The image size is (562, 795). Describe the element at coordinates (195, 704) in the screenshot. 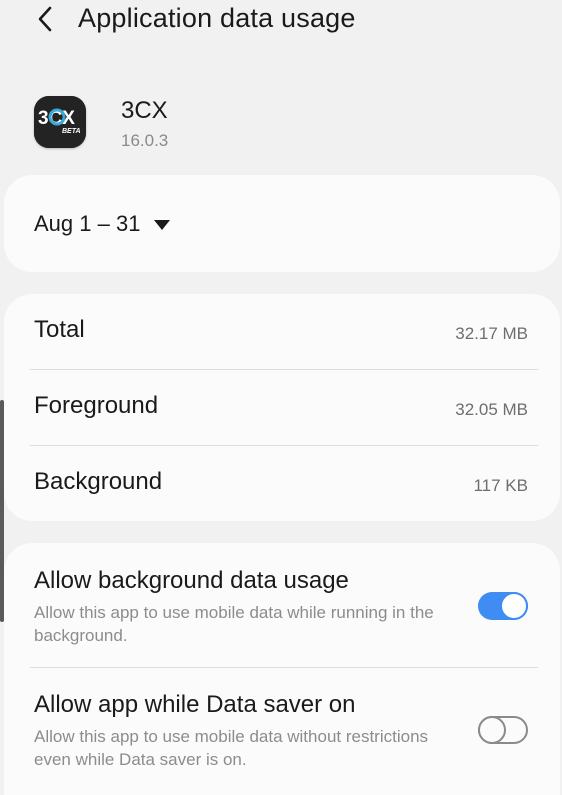

I see `setting-data-saver-title: Allow app while Data saver on` at that location.